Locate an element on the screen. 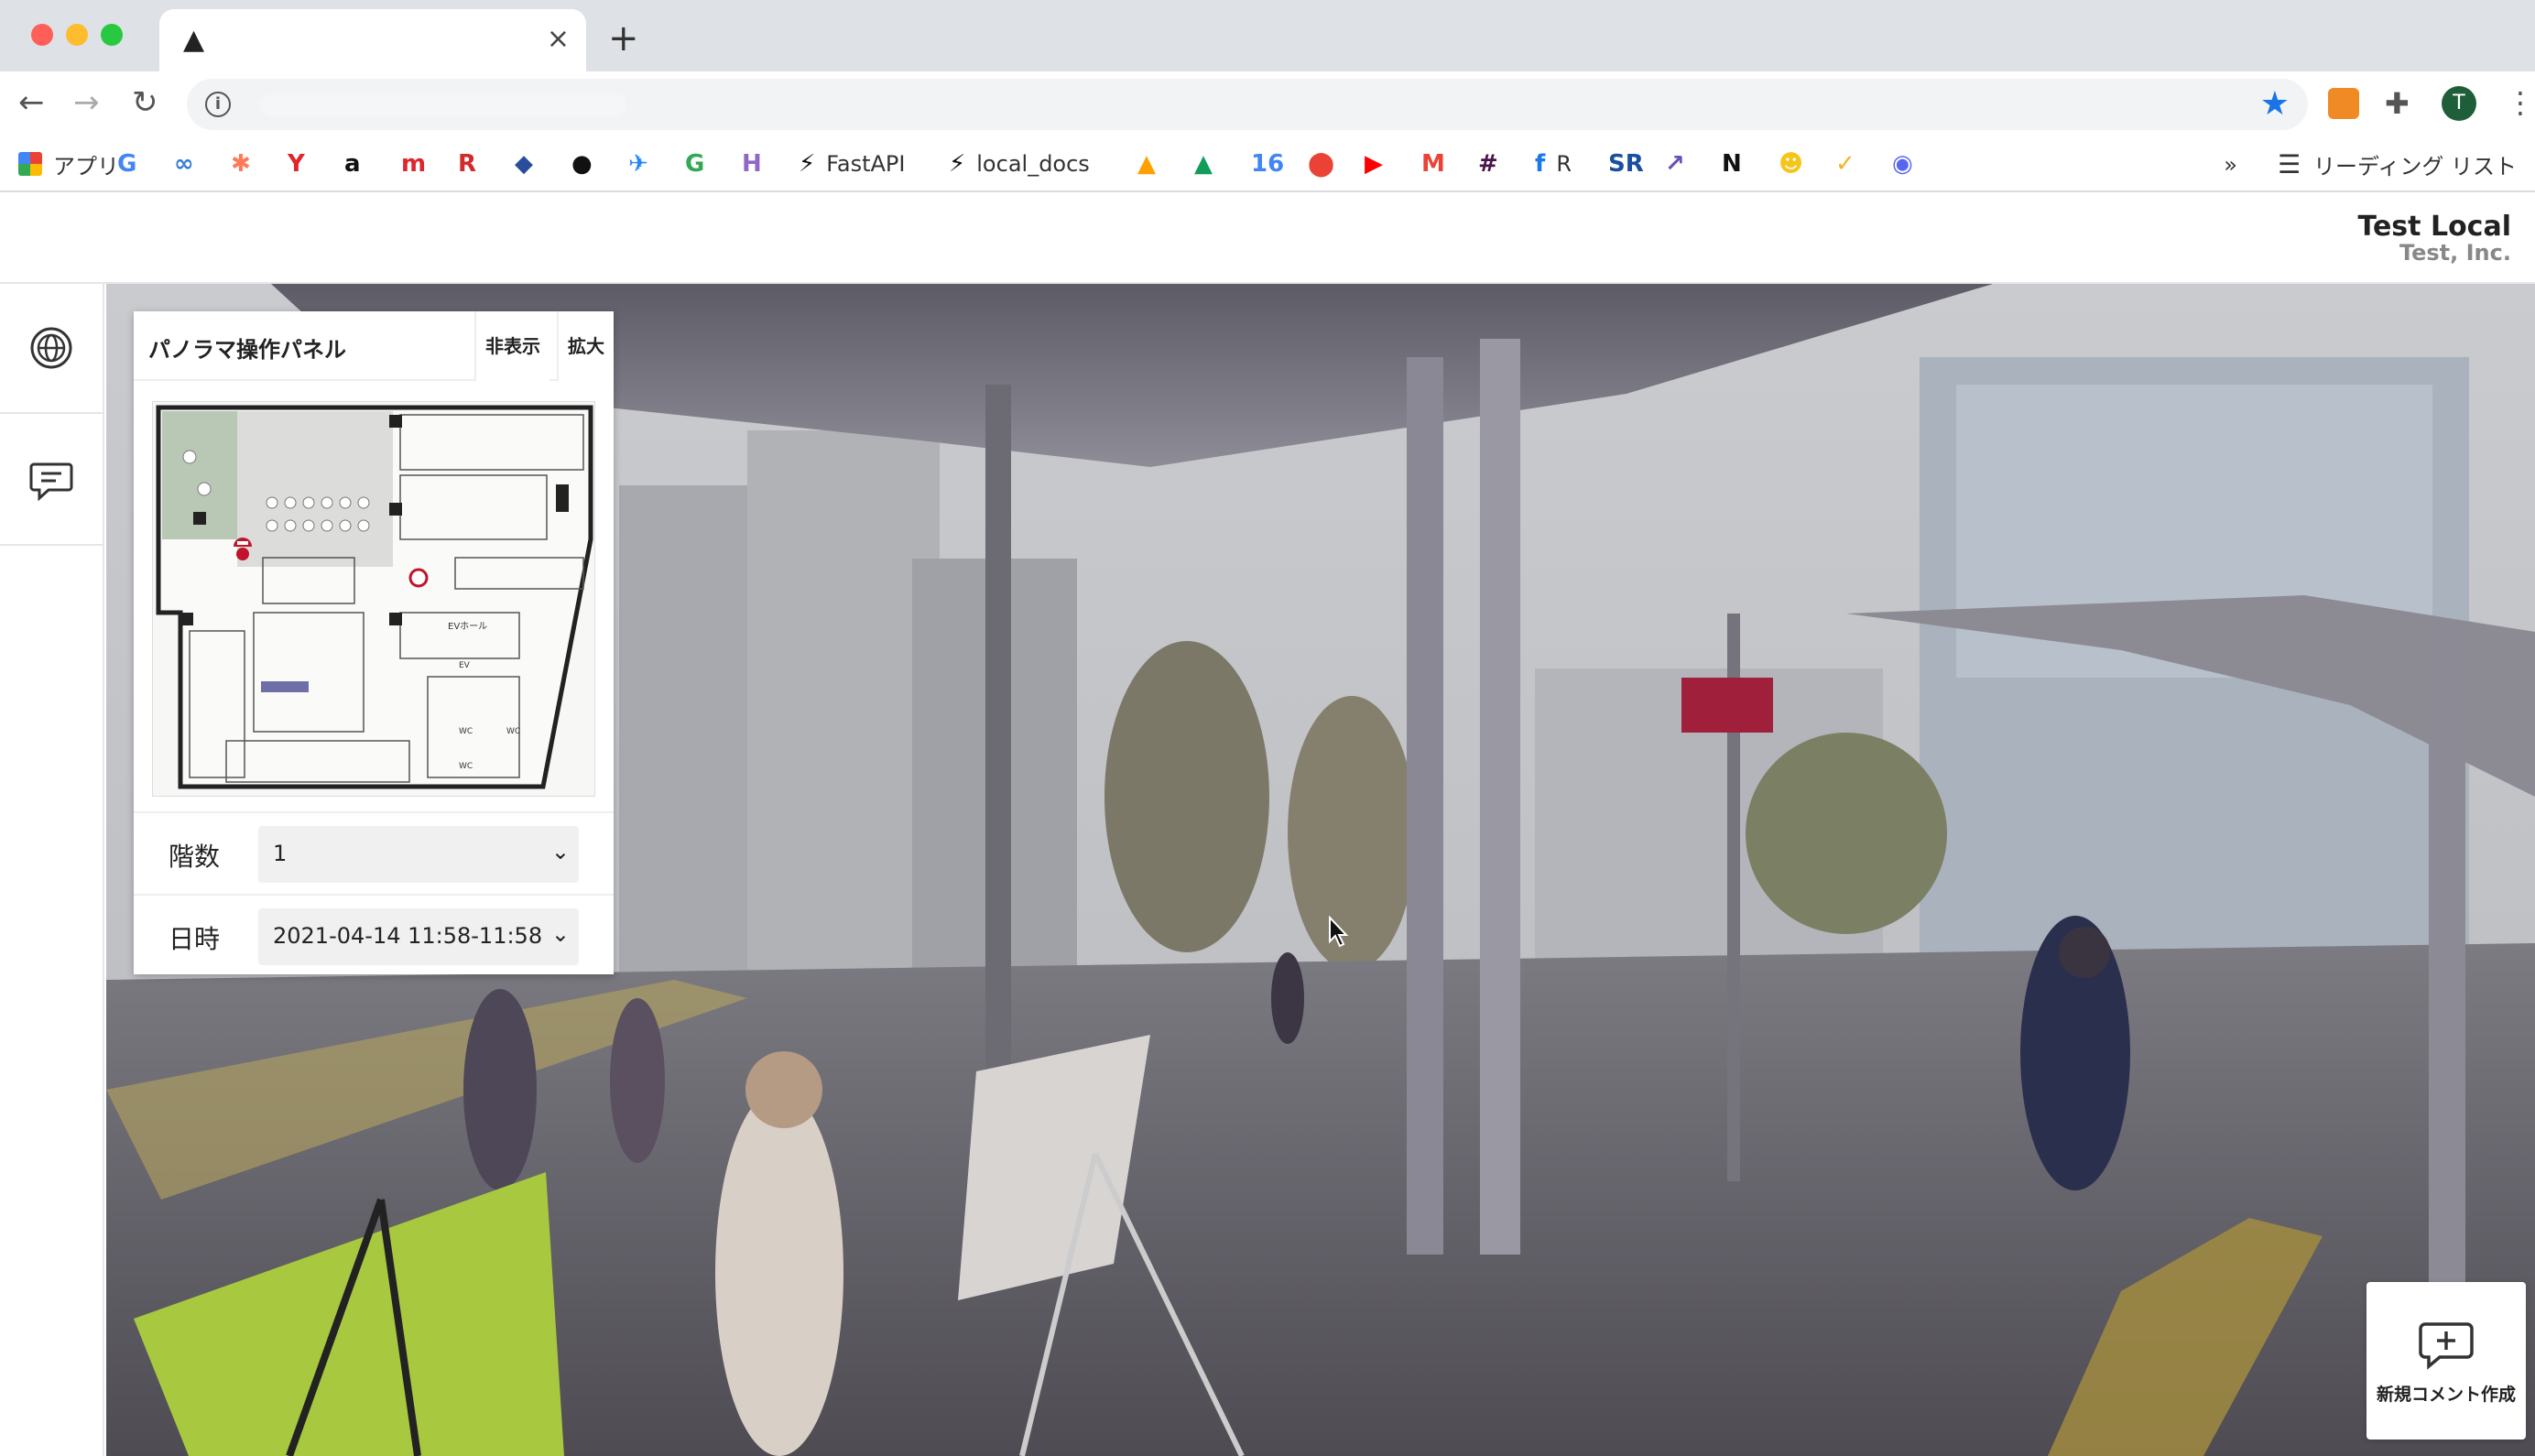 The height and width of the screenshot is (1456, 2535). bookmark-item: 16 is located at coordinates (1267, 163).